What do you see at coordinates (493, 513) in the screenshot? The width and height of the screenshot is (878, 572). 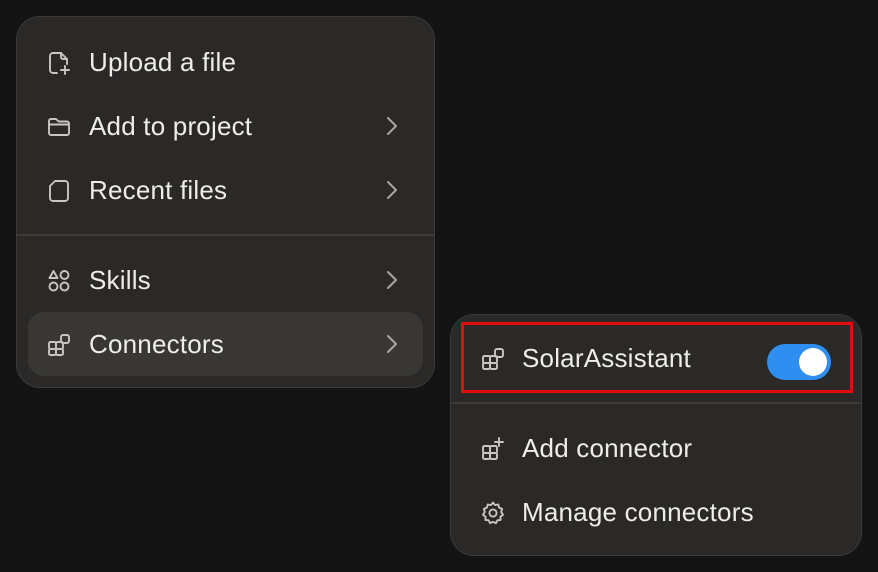 I see `gear-icon` at bounding box center [493, 513].